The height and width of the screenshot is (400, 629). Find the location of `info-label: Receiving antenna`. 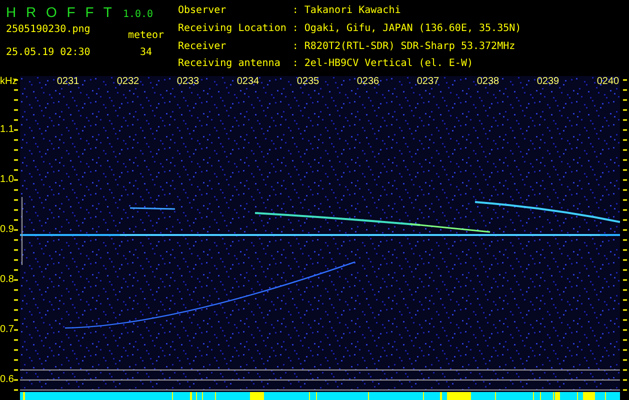

info-label: Receiving antenna is located at coordinates (230, 65).